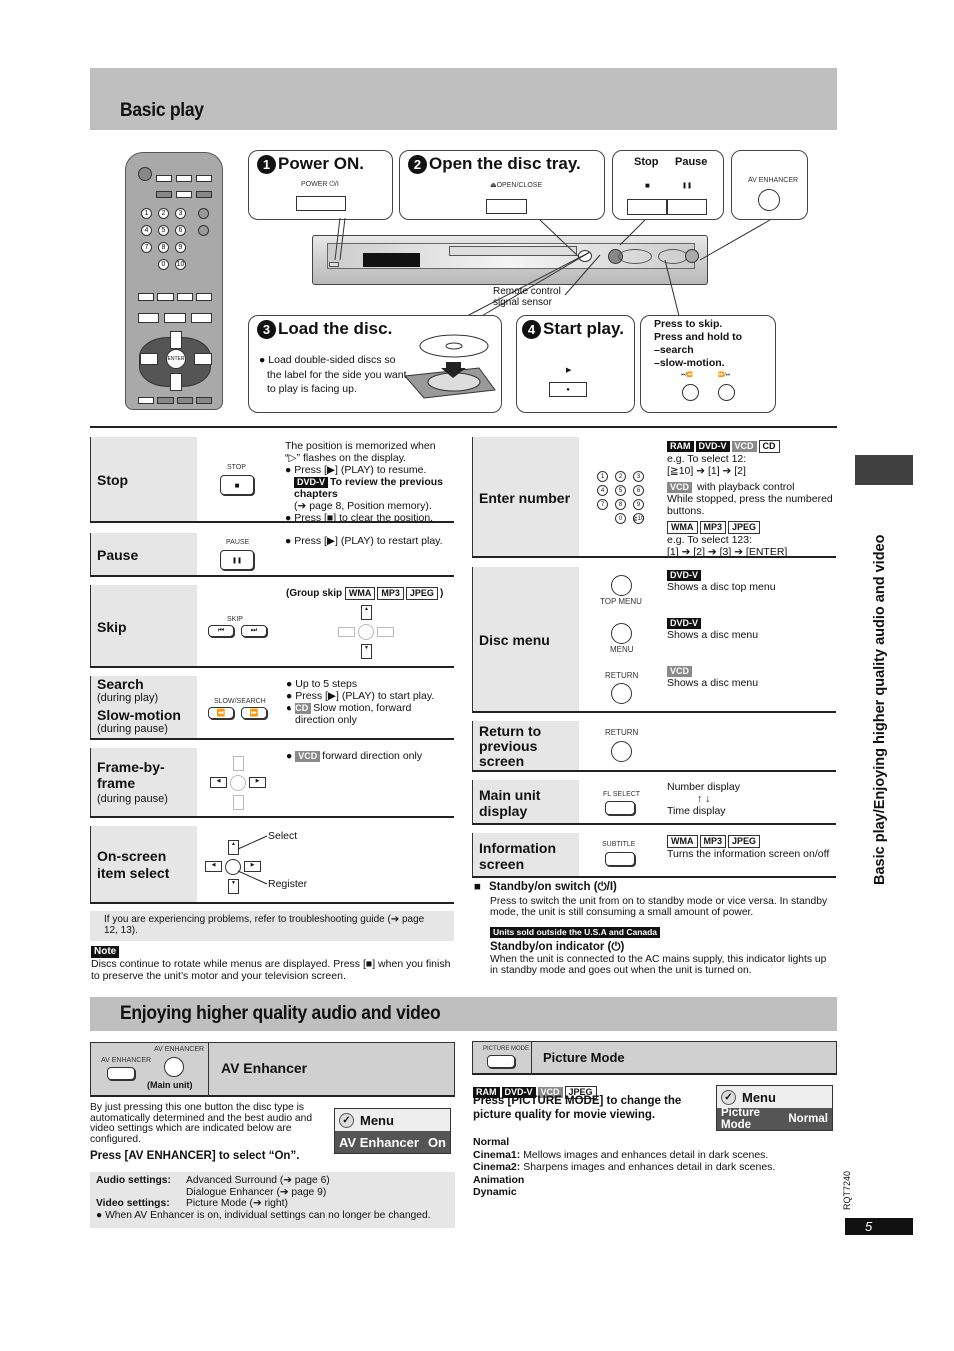  What do you see at coordinates (346, 632) in the screenshot?
I see `left-arrow-button` at bounding box center [346, 632].